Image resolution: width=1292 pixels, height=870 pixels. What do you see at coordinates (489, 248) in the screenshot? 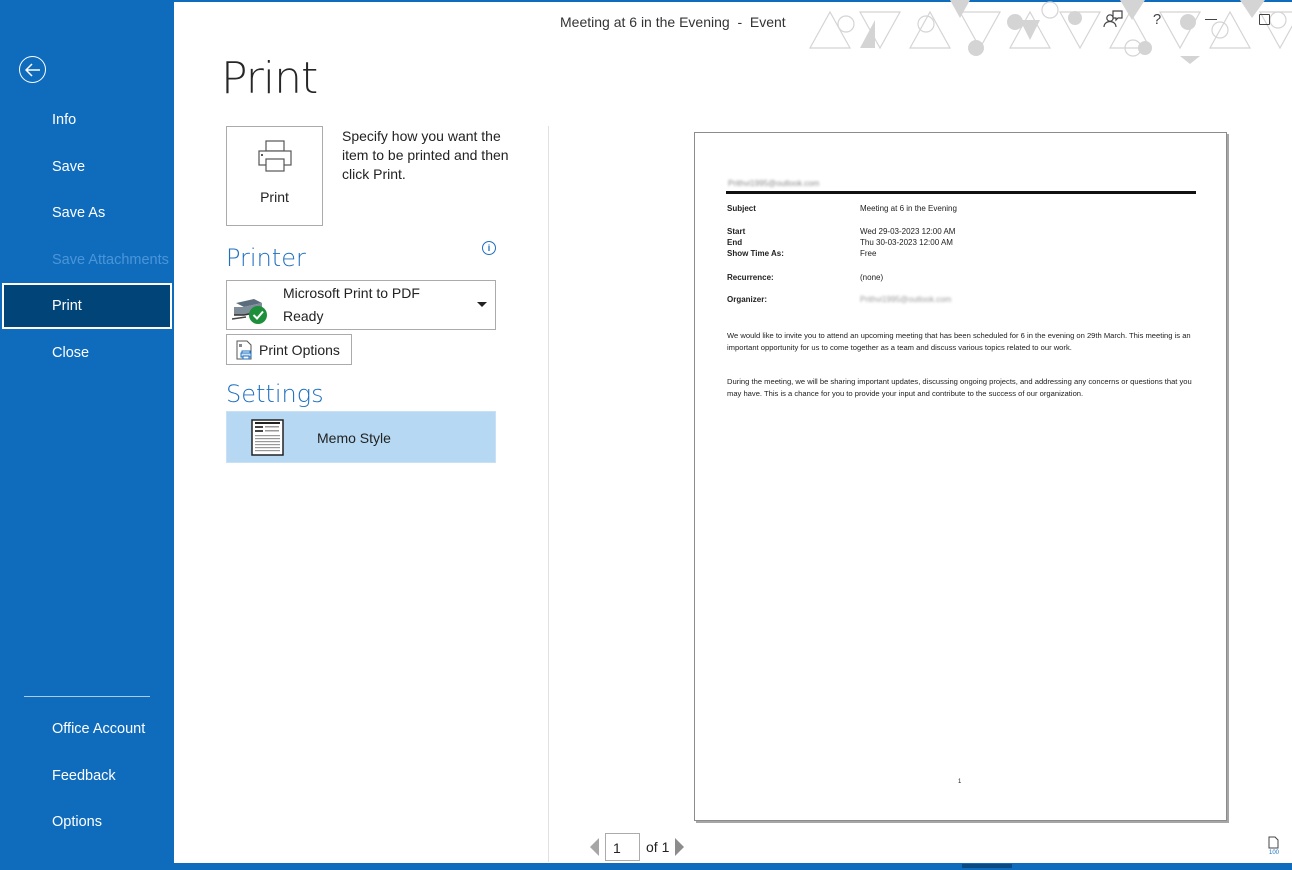
I see `info-icon: i` at bounding box center [489, 248].